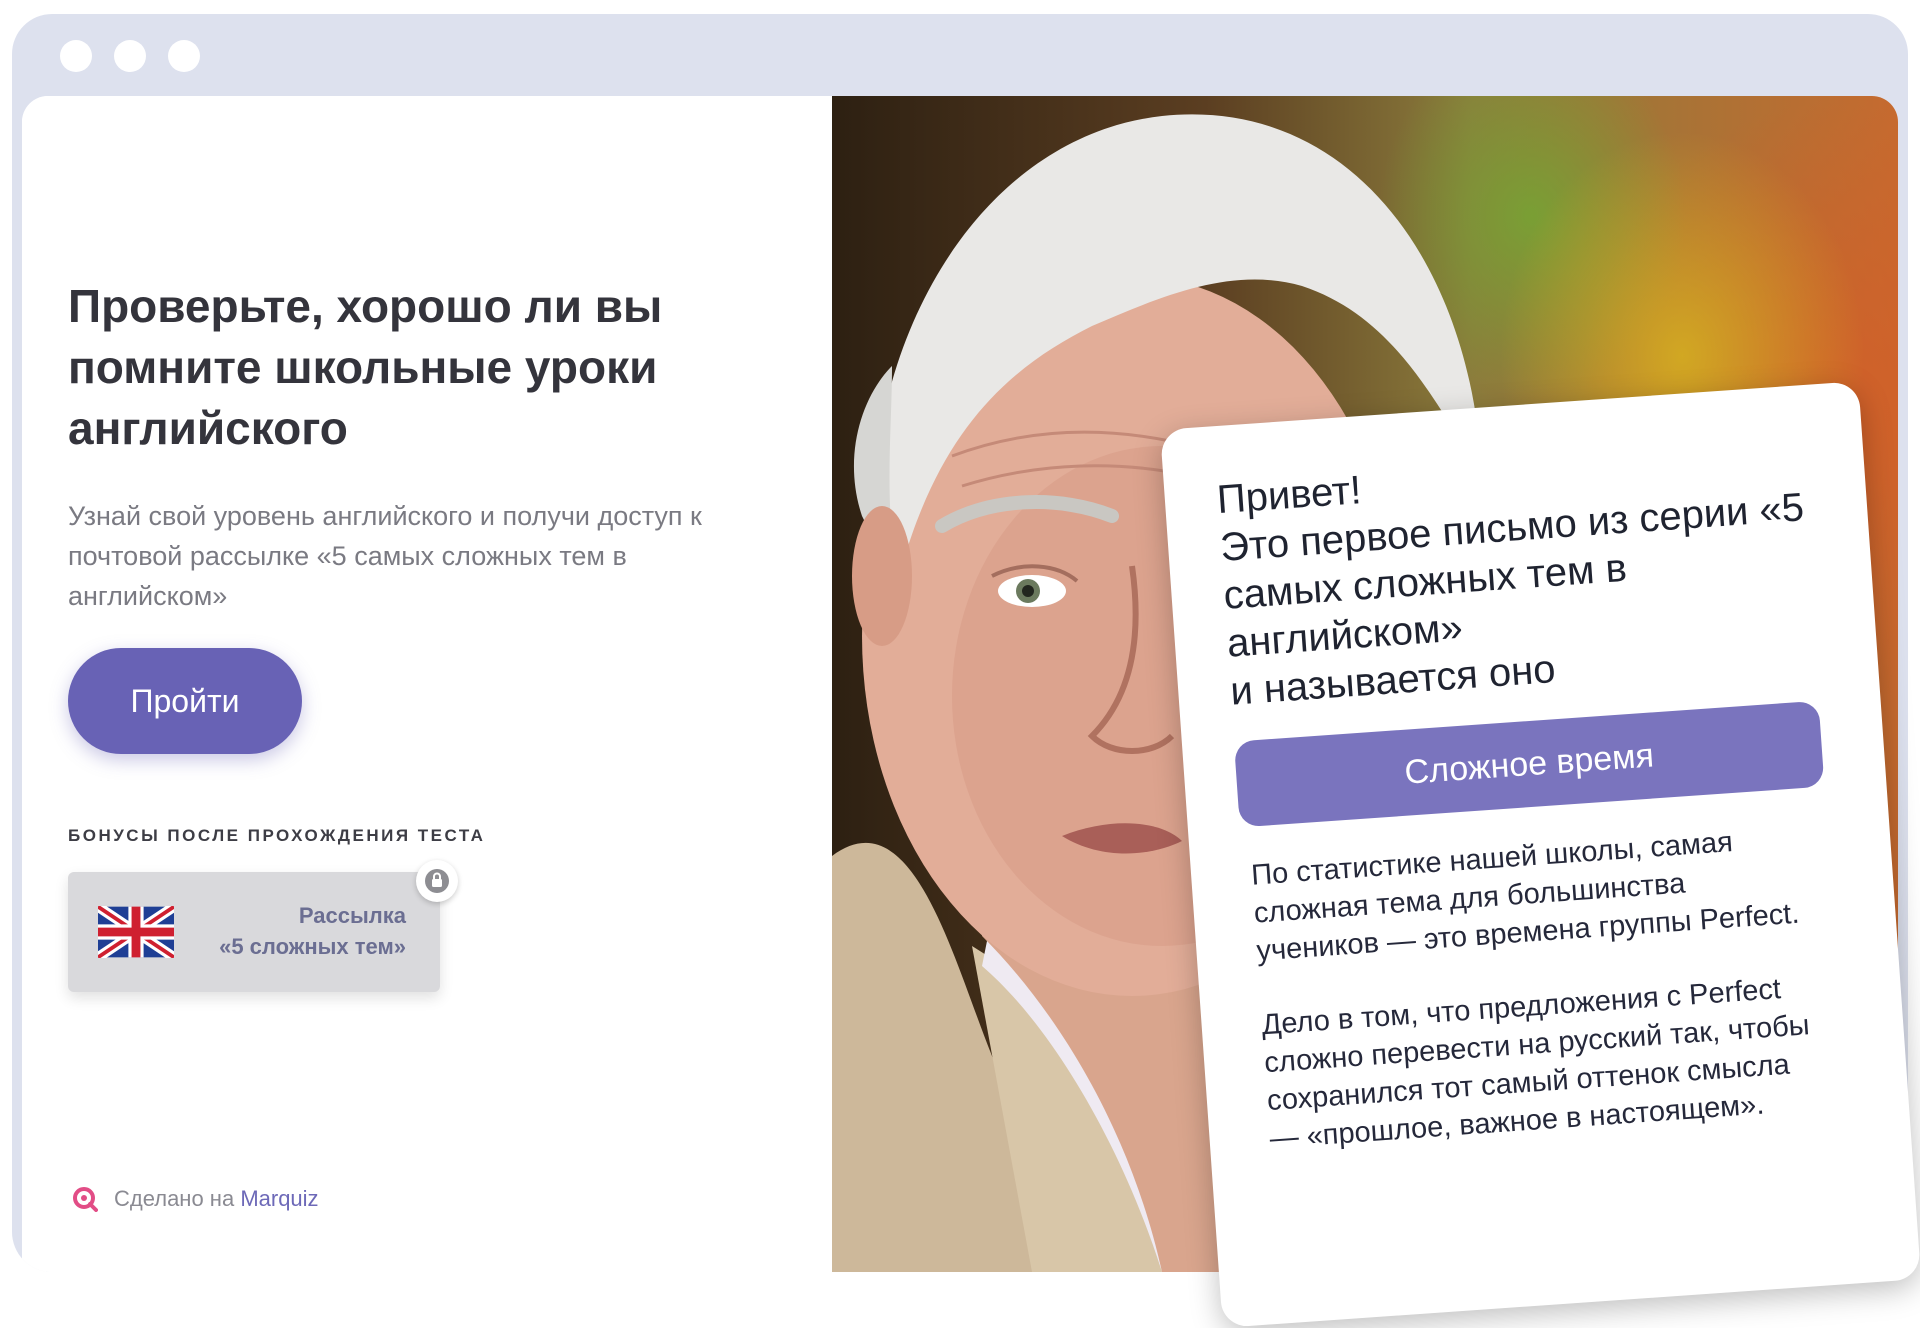 The width and height of the screenshot is (1920, 1328). I want to click on bonus-card-line2: «5 сложных тем», so click(312, 946).